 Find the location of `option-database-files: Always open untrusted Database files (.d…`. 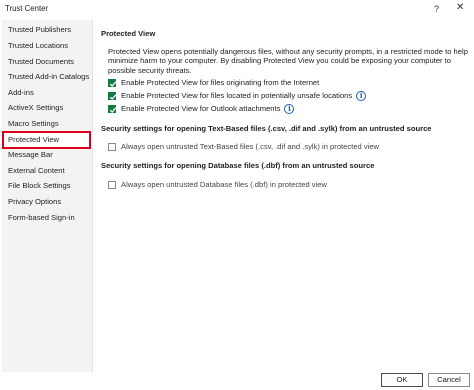

option-database-files: Always open untrusted Database files (.d… is located at coordinates (217, 184).